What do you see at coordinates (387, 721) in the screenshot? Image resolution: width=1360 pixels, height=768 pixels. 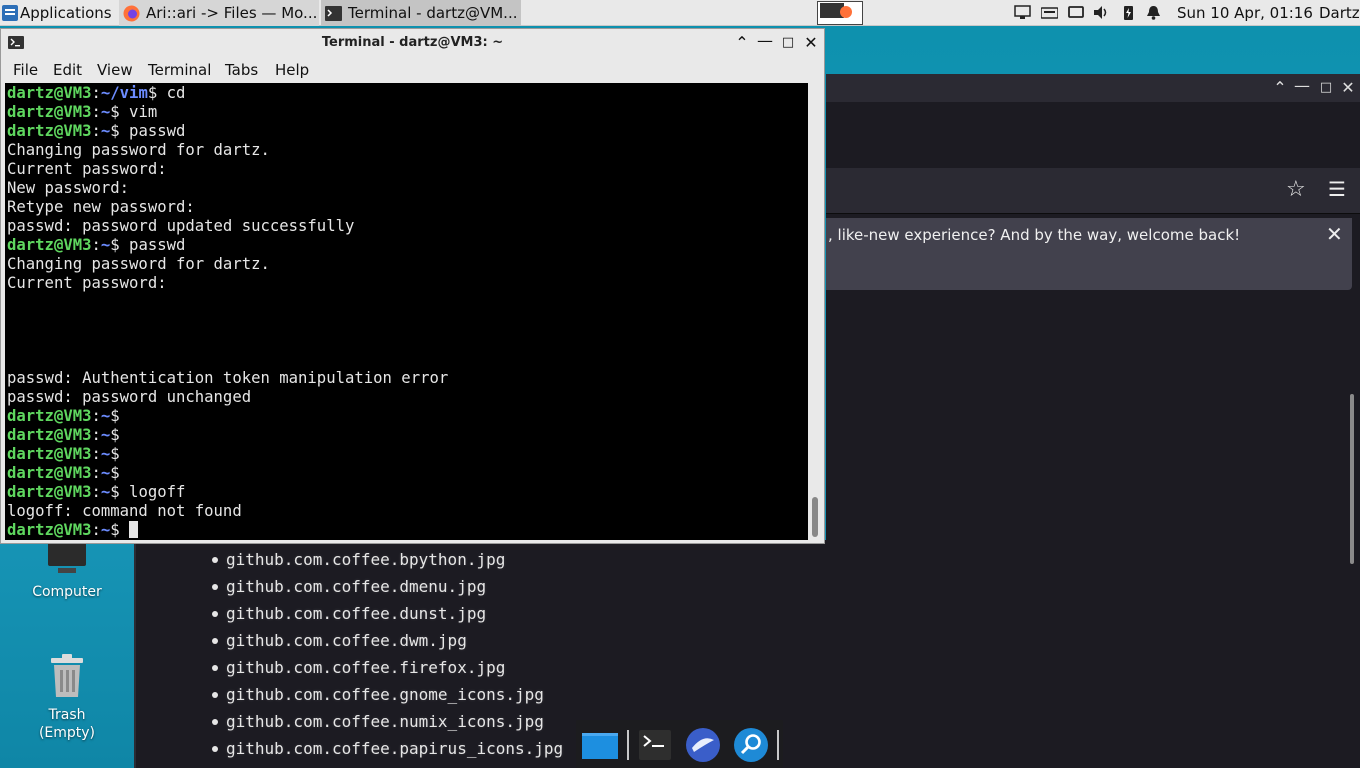 I see `list-item: github.com.coffee.numix_icons.jpg` at bounding box center [387, 721].